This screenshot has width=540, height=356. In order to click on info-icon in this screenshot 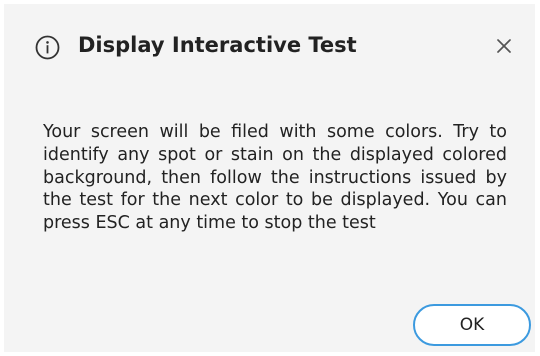, I will do `click(47, 47)`.